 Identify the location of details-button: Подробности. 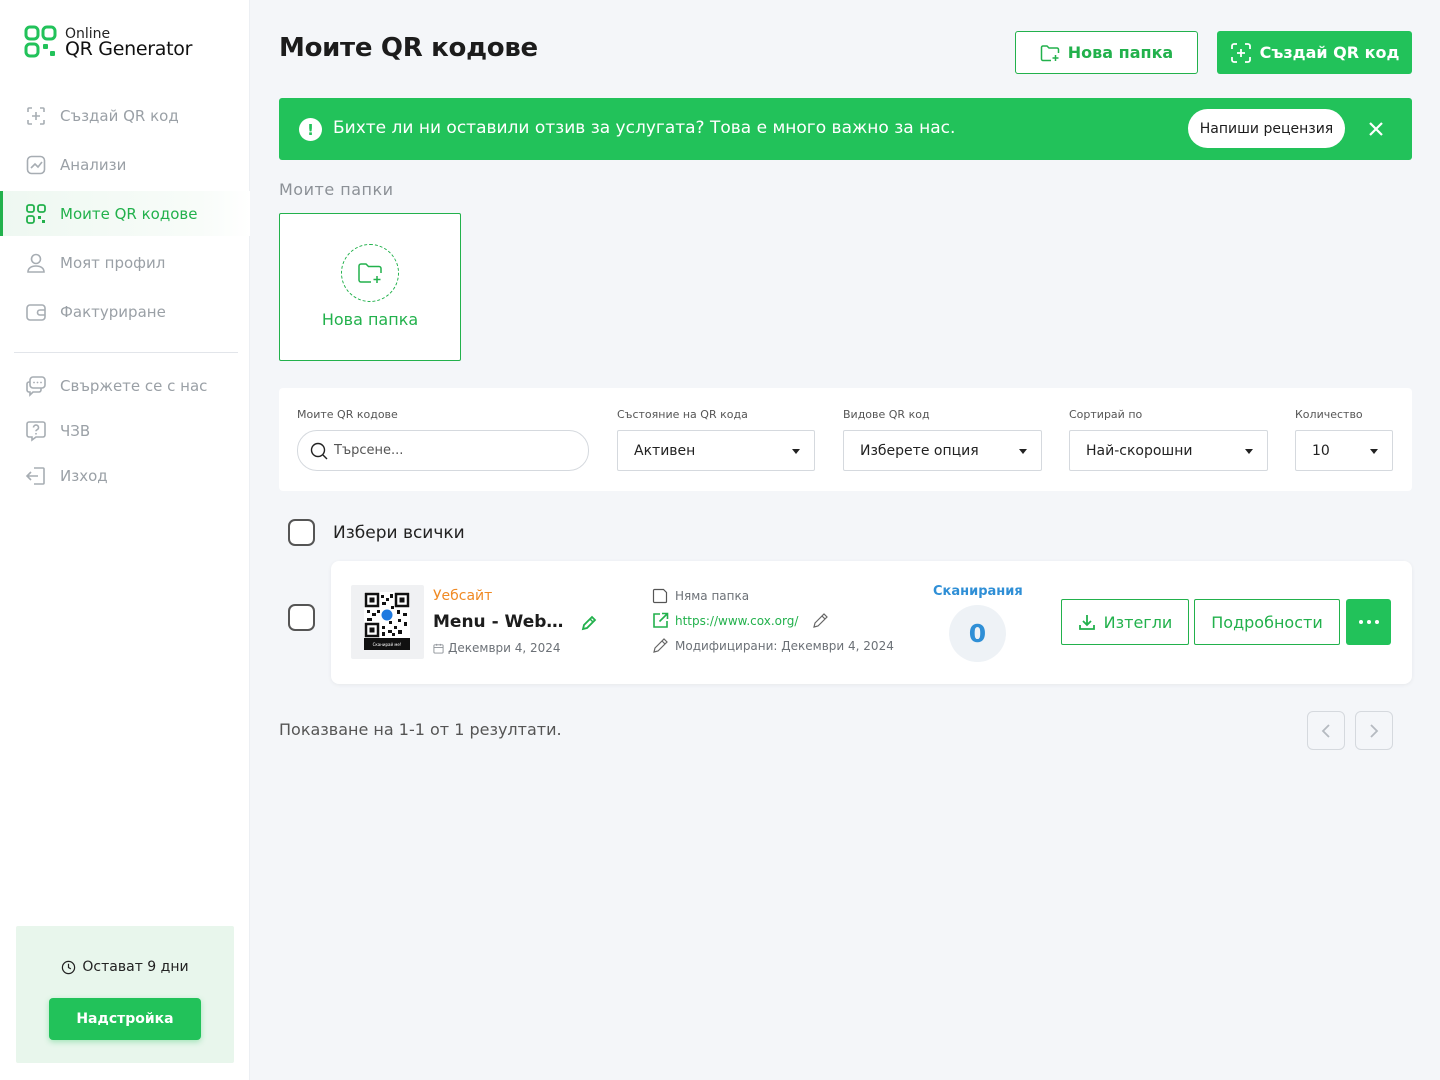
(1267, 622).